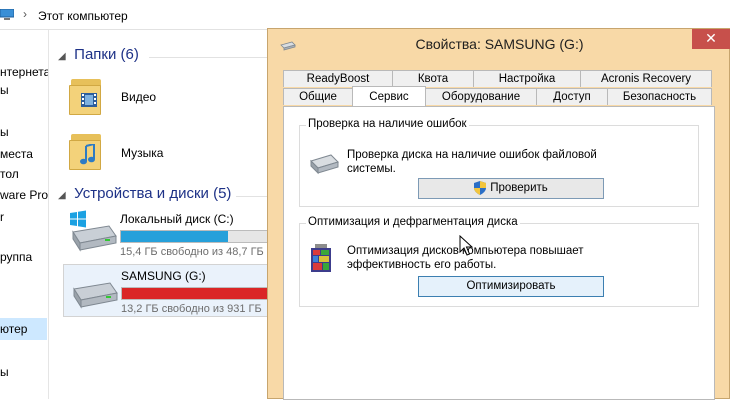 The image size is (730, 400). What do you see at coordinates (413, 222) in the screenshot?
I see `optimize-group-label: Оптимизация и дефрагментация диска` at bounding box center [413, 222].